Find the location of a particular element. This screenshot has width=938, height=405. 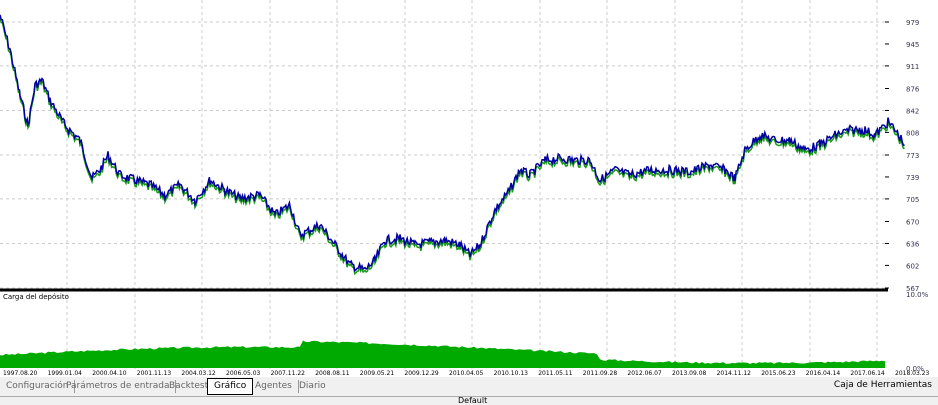

y-tick-label: 670 is located at coordinates (912, 223).